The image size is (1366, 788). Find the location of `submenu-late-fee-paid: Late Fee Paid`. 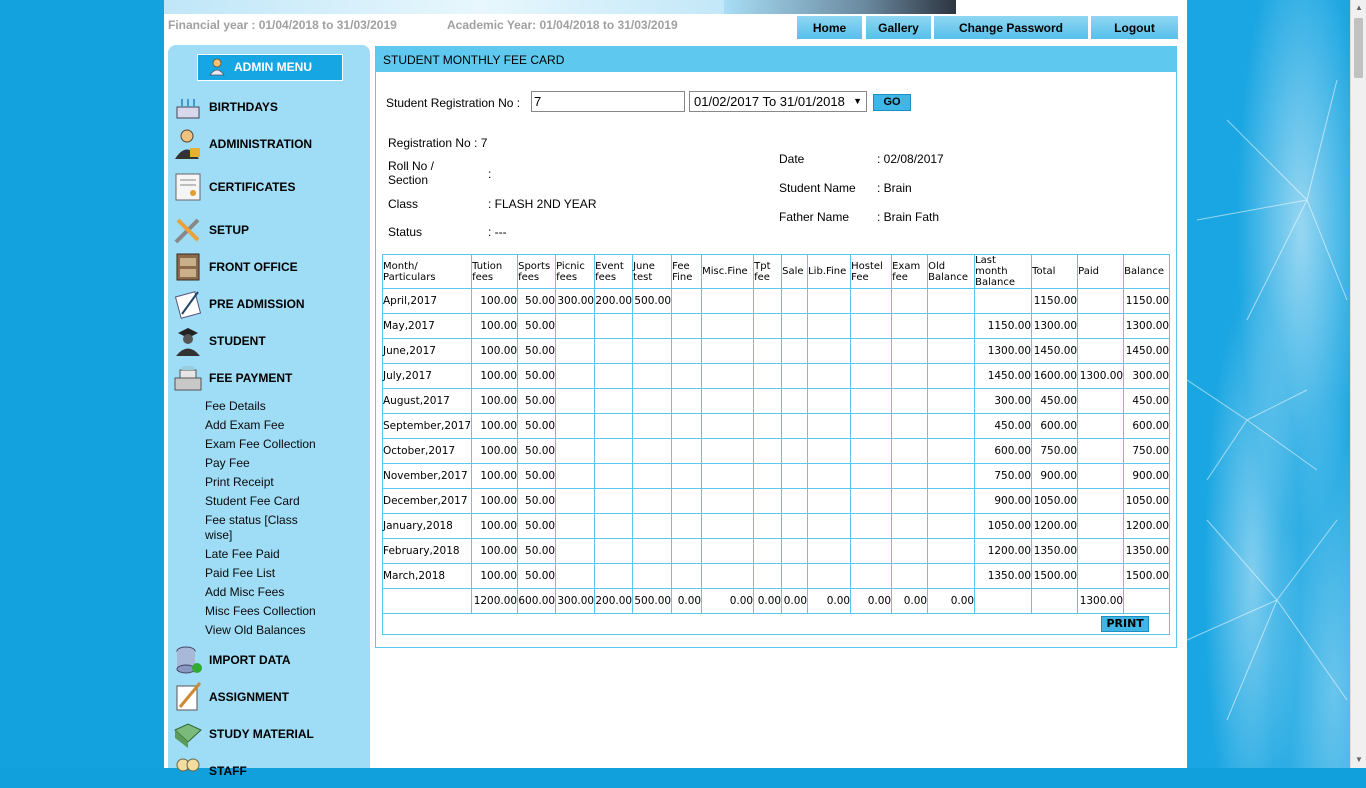

submenu-late-fee-paid: Late Fee Paid is located at coordinates (270, 554).